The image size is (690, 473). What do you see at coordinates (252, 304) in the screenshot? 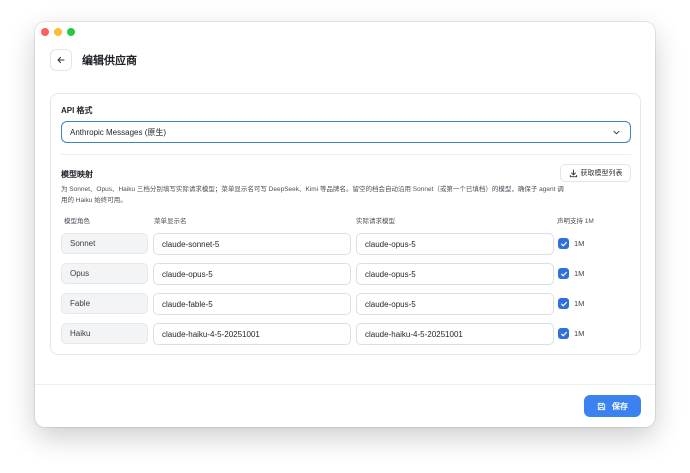
I see `display-name-input: claude-fable-5` at bounding box center [252, 304].